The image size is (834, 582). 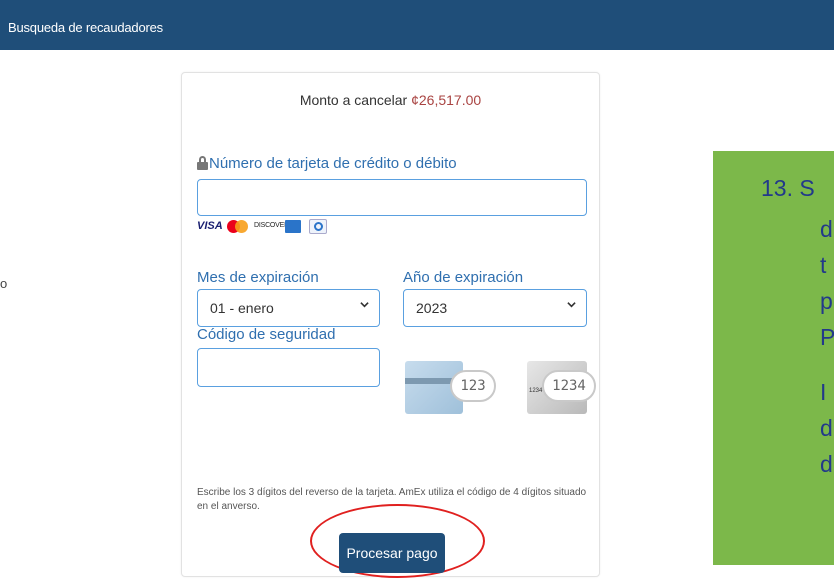 I want to click on security-code-label: Código de seguridad, so click(x=266, y=334).